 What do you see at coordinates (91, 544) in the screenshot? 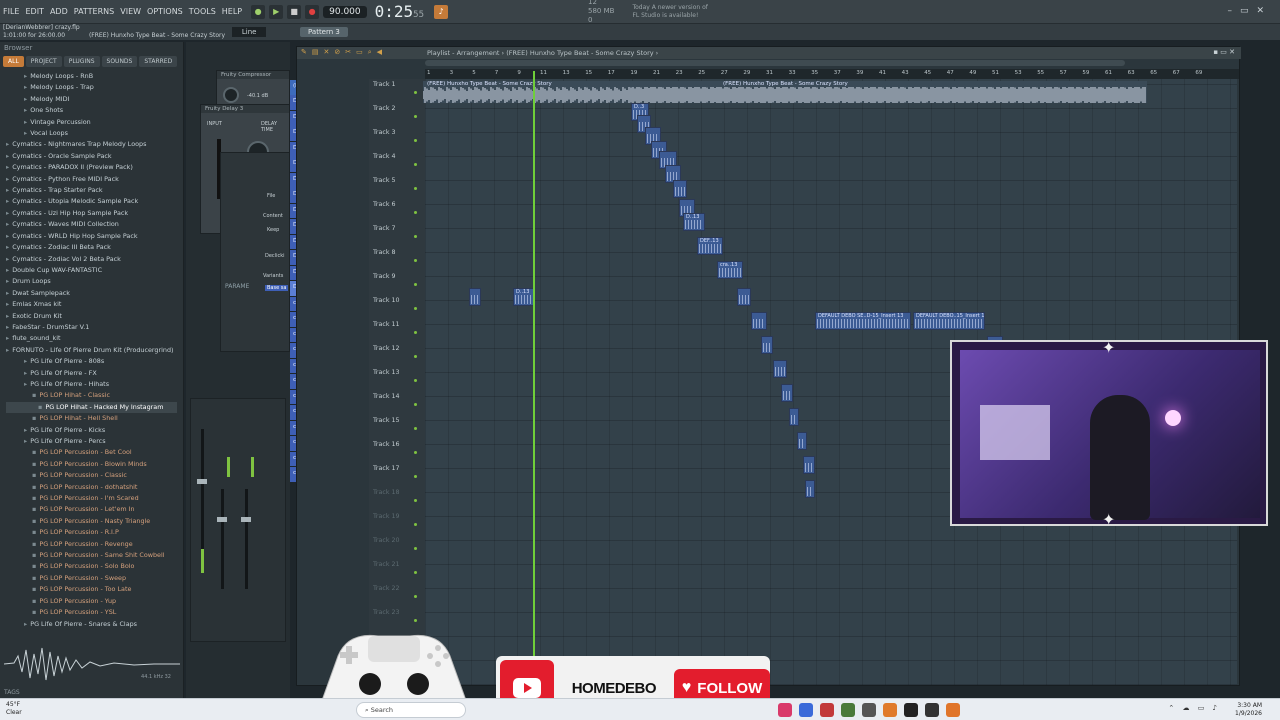
I see `browser-item: ▪ PG LOP Percussion - Revenge` at bounding box center [91, 544].